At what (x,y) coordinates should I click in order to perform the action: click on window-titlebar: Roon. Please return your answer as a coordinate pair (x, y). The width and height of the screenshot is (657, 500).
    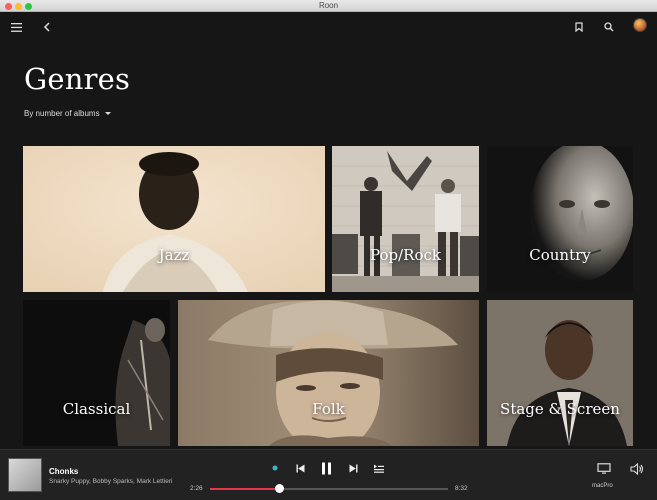
    Looking at the image, I should click on (328, 6).